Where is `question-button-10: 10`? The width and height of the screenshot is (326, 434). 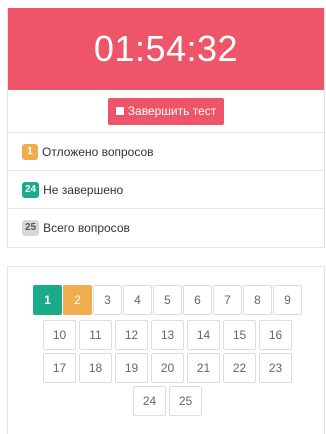 question-button-10: 10 is located at coordinates (59, 335).